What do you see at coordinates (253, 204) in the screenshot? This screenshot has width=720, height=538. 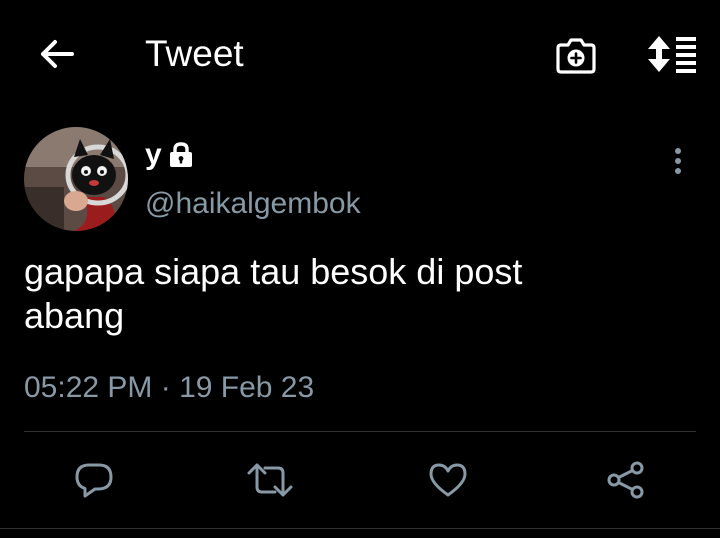 I see `author-handle: @haikalgembok` at bounding box center [253, 204].